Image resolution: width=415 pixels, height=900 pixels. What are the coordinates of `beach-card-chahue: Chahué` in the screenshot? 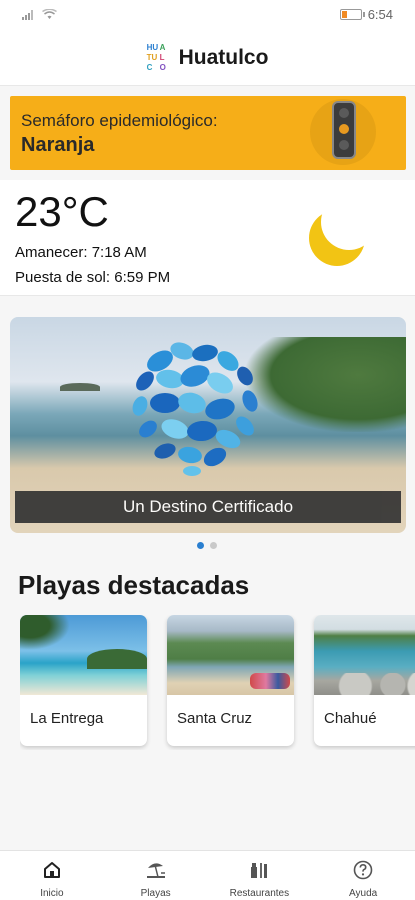 It's located at (364, 680).